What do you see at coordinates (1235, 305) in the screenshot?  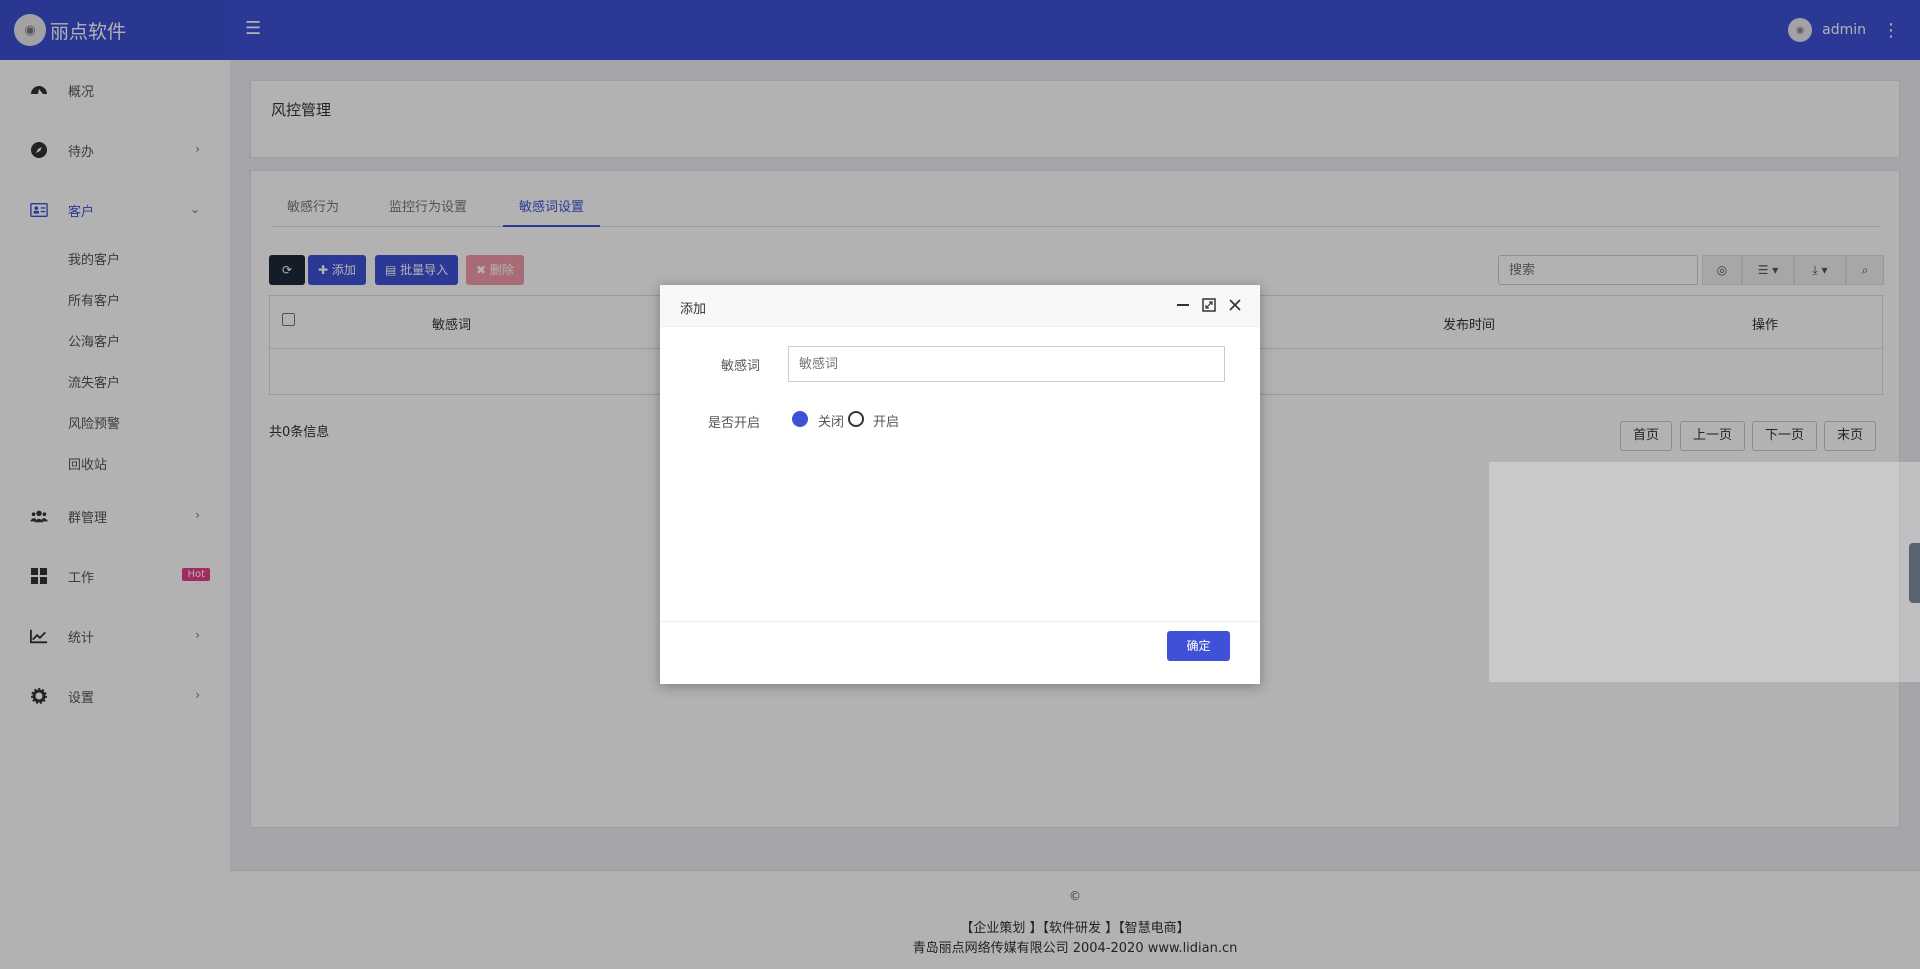 I see `close-icon` at bounding box center [1235, 305].